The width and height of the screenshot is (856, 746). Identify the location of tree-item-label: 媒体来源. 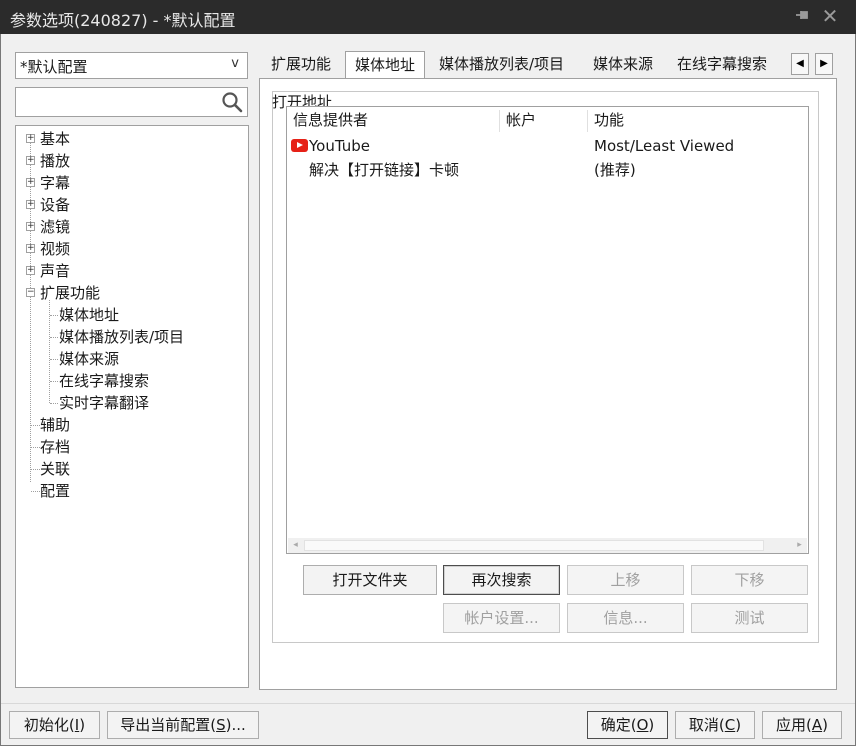
(89, 359).